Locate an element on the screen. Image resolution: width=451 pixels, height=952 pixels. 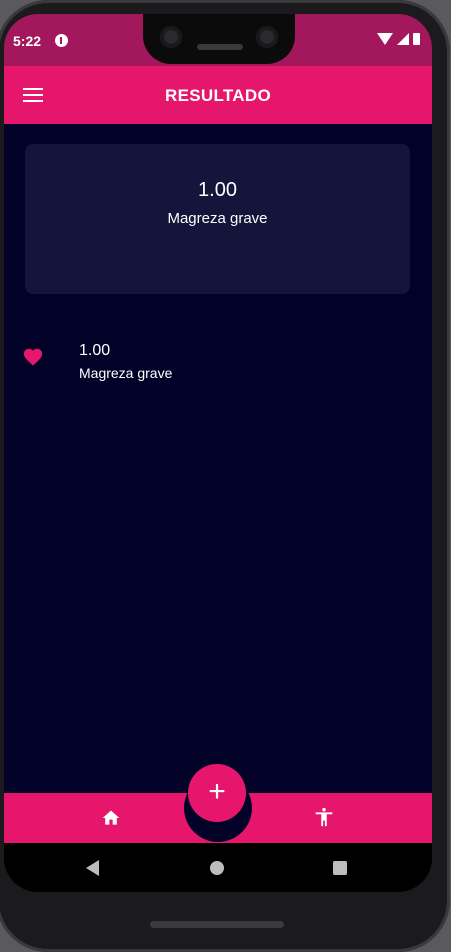
plus-icon: + is located at coordinates (217, 791).